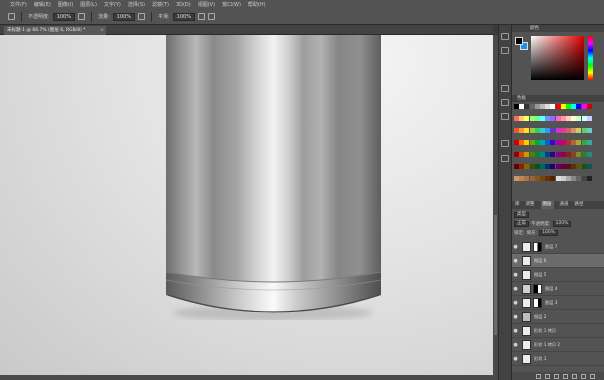 This screenshot has width=604, height=380. Describe the element at coordinates (103, 17) in the screenshot. I see `flow-label: 流量:` at that location.